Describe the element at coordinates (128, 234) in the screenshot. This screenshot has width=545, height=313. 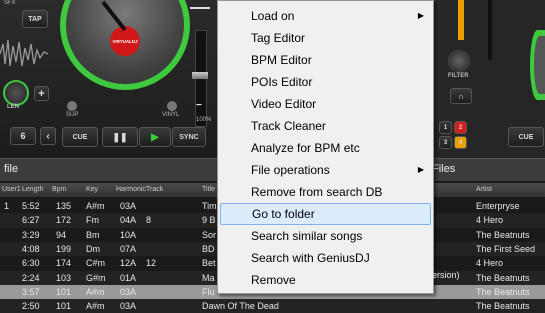
I see `cell-harmonic: 10A` at that location.